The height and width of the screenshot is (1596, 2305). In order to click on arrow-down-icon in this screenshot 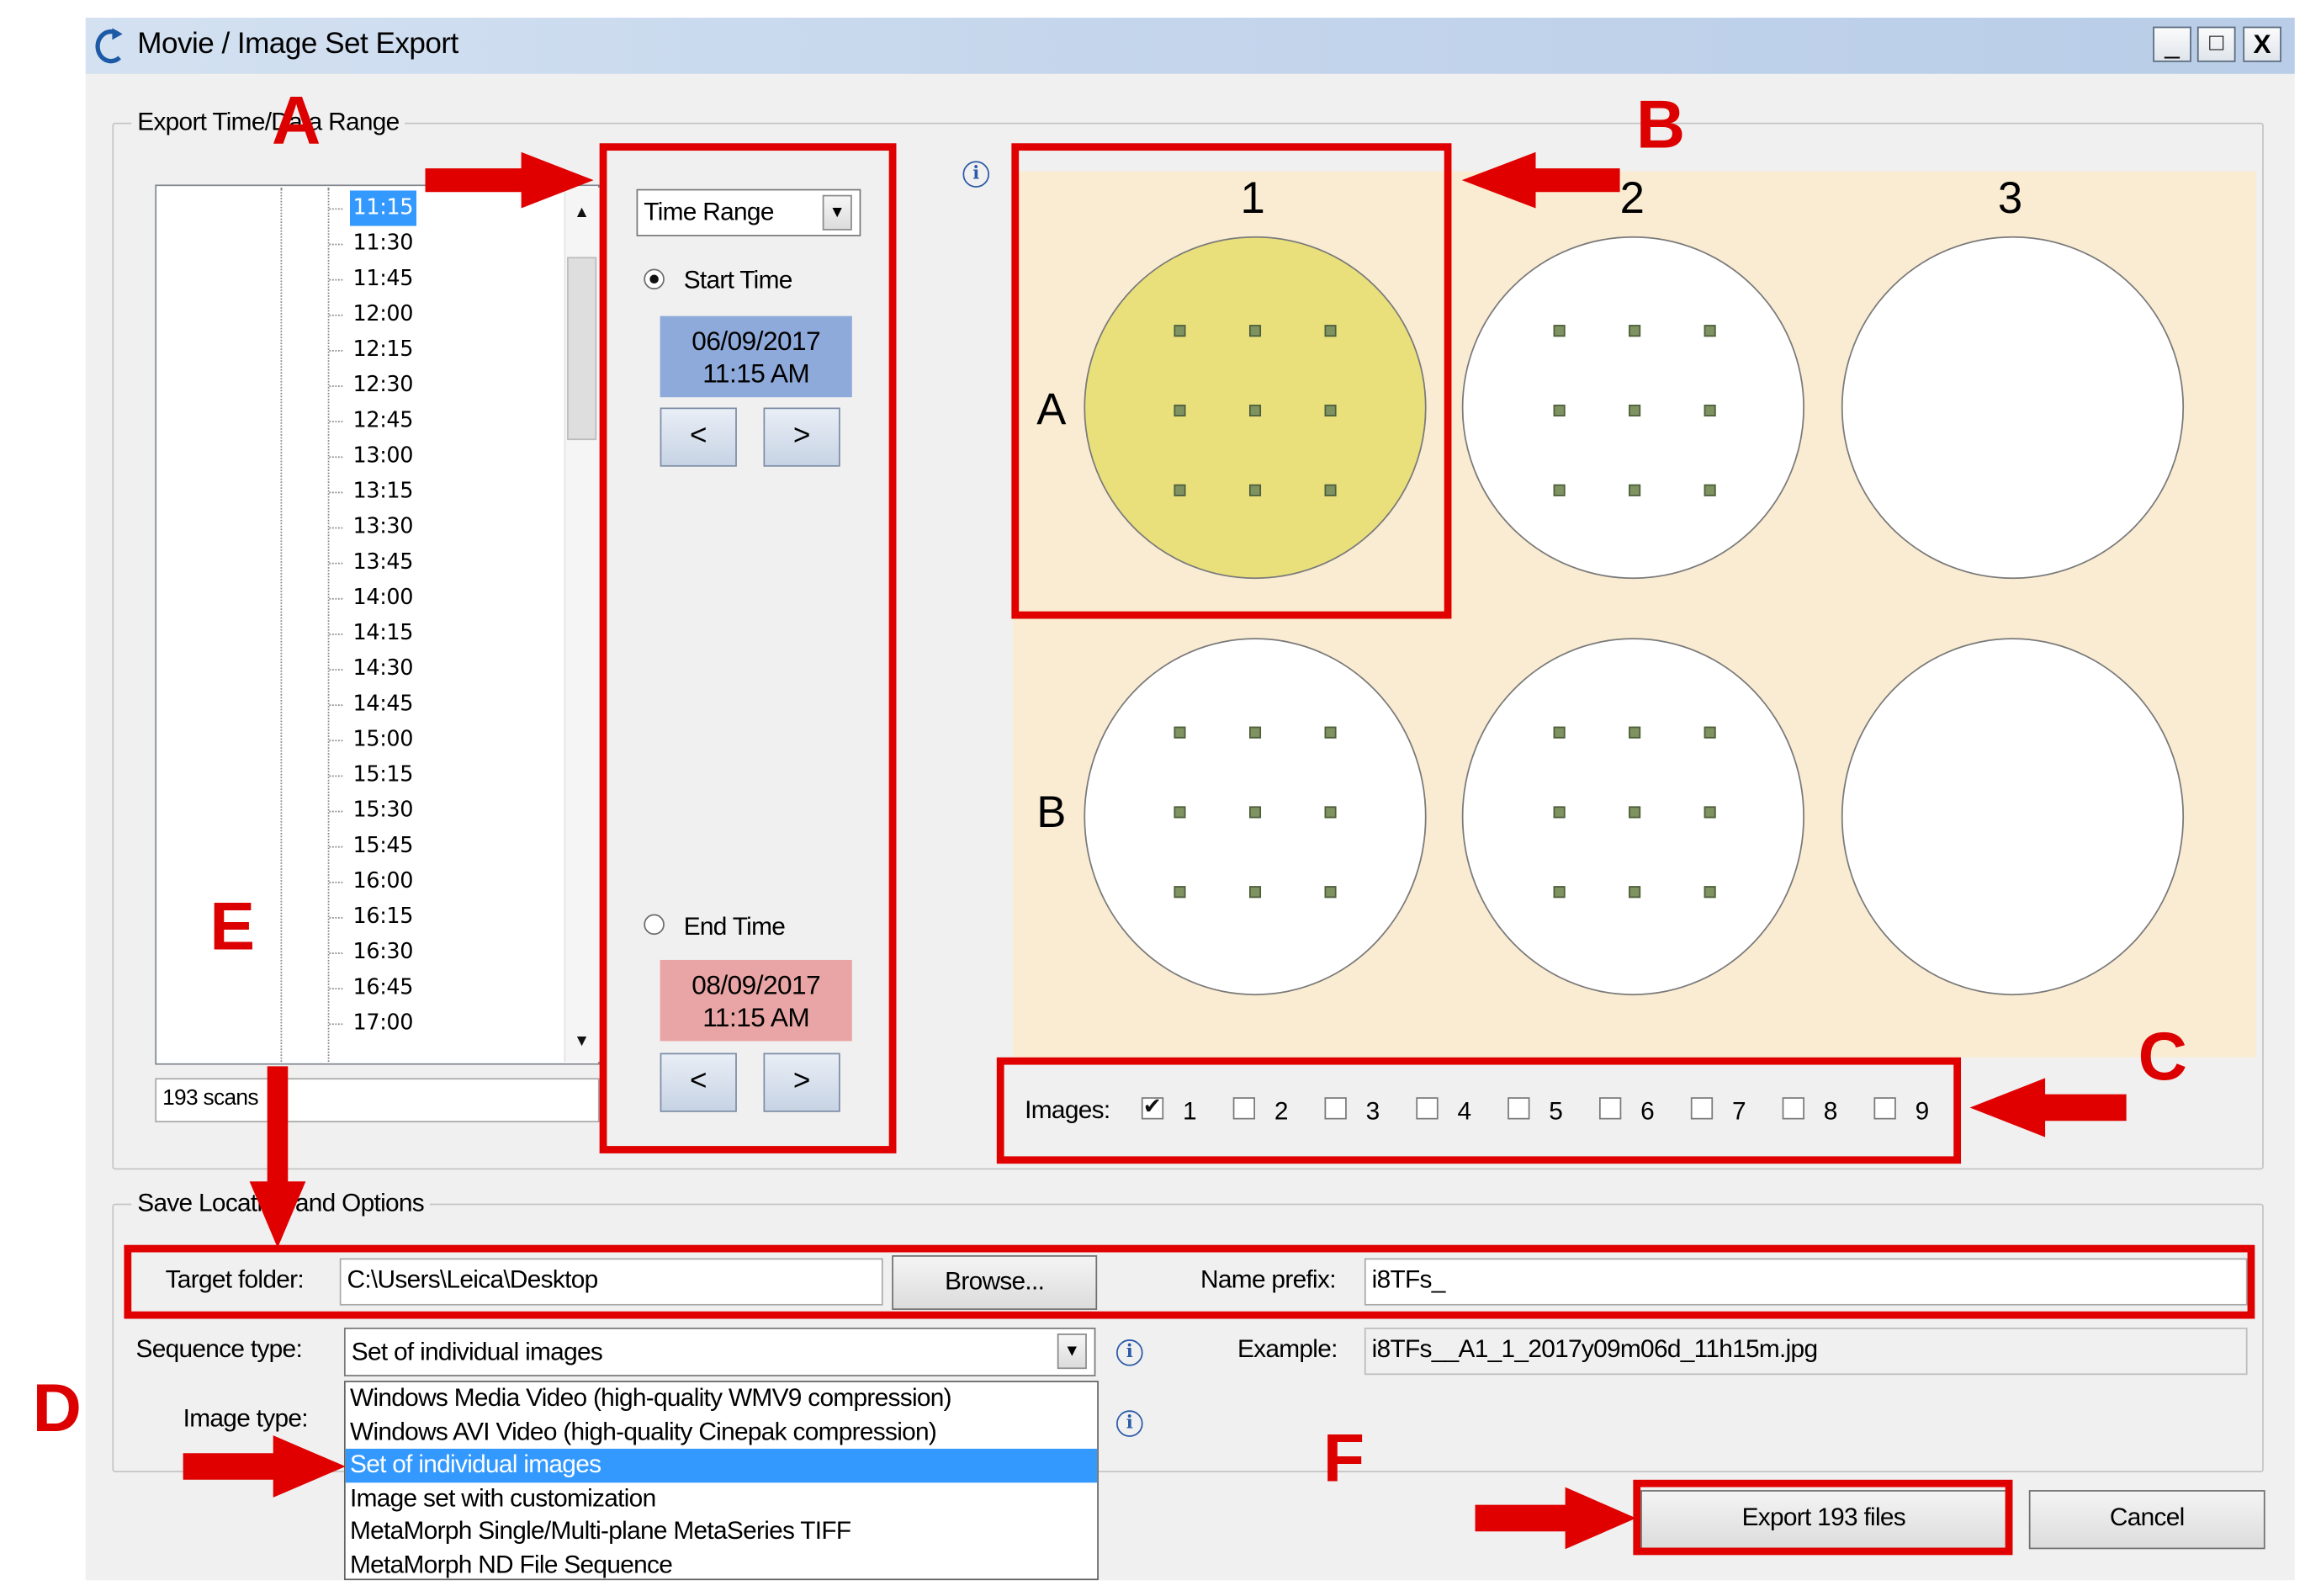, I will do `click(278, 1157)`.